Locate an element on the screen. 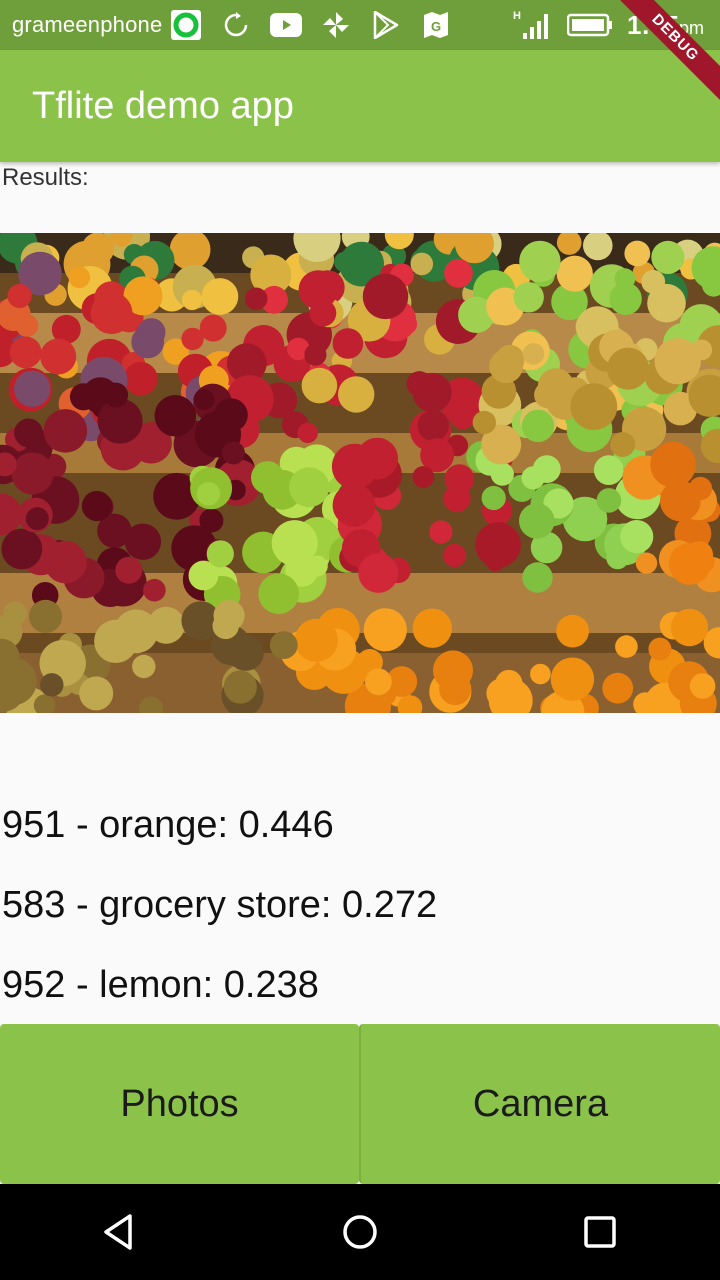 This screenshot has height=1280, width=720. notification-icons: G is located at coordinates (311, 25).